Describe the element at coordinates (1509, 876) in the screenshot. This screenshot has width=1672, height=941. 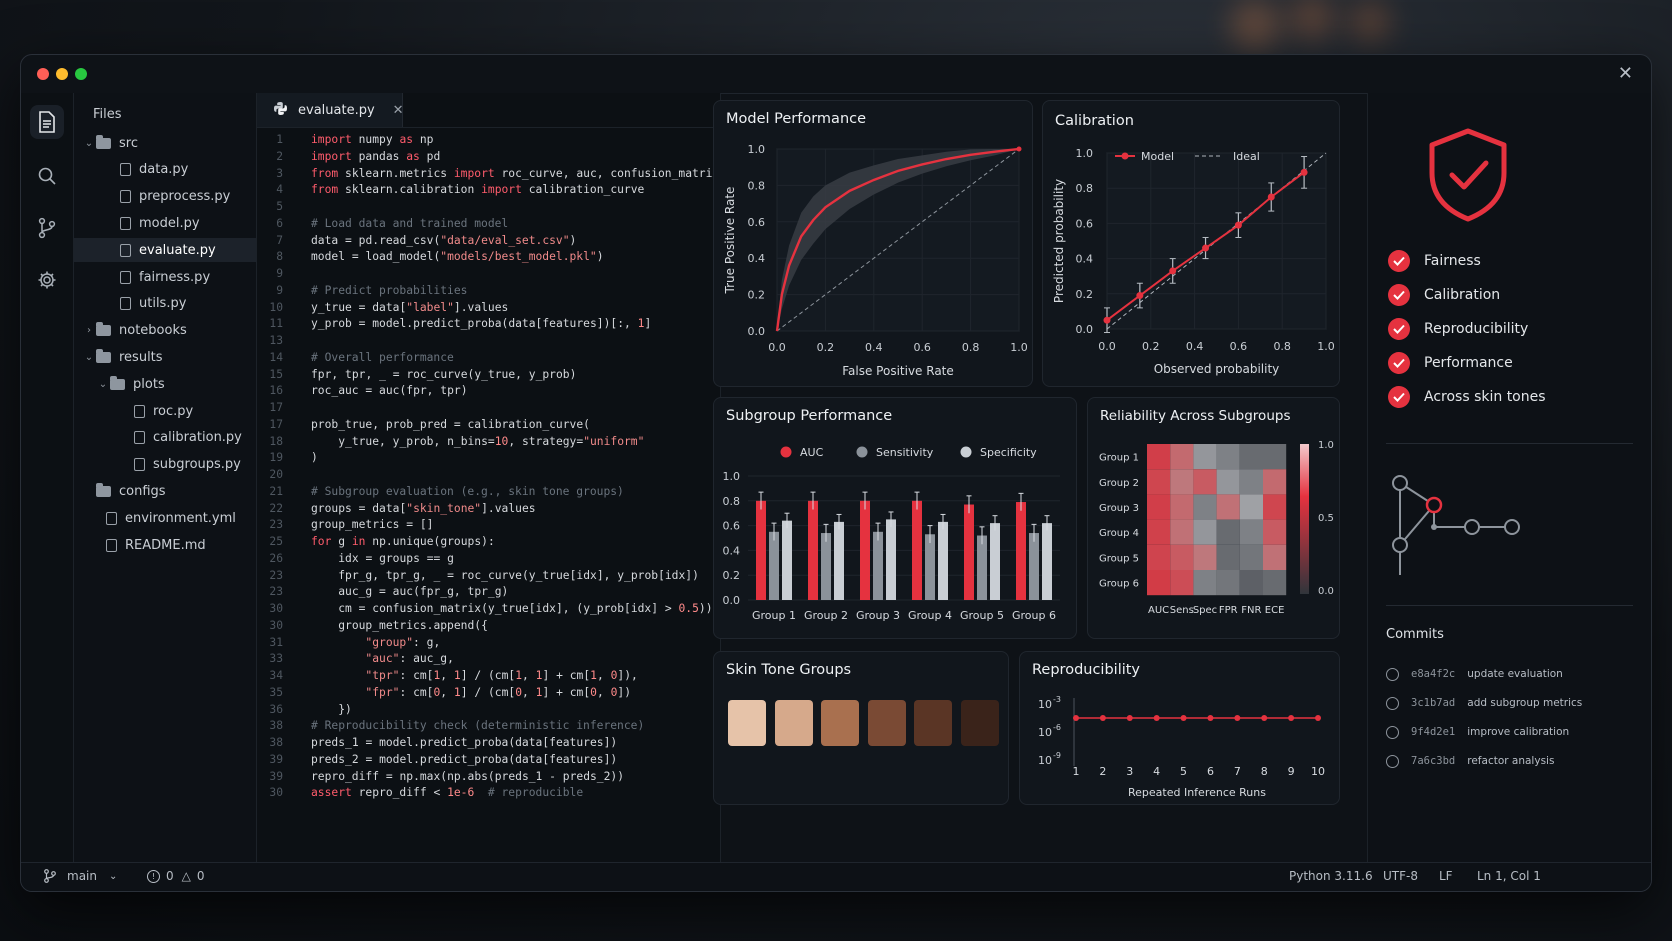
I see `cursor-position: Ln 1, Col 1` at that location.